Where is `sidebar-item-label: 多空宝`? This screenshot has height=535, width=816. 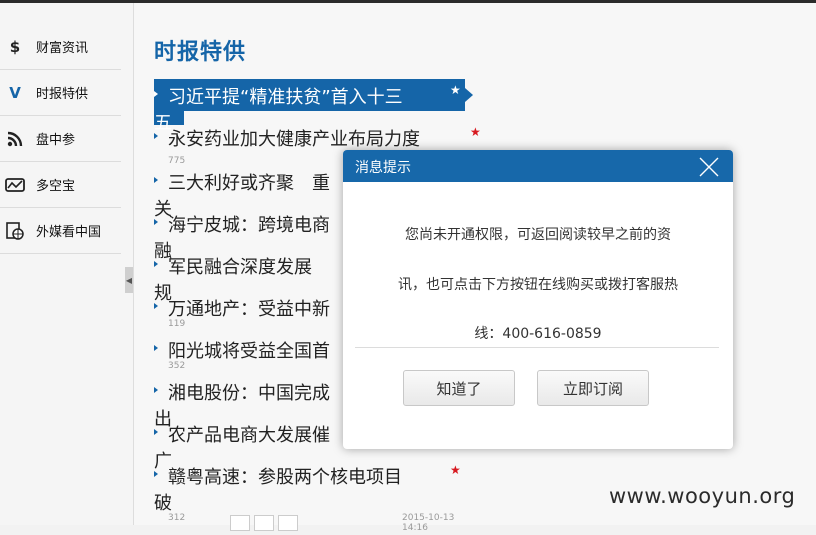 sidebar-item-label: 多空宝 is located at coordinates (56, 186).